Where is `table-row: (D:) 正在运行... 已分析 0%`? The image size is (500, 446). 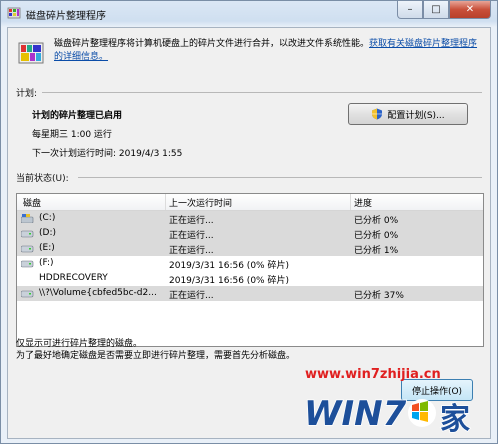
table-row: (D:) 正在运行... 已分析 0% is located at coordinates (250, 233).